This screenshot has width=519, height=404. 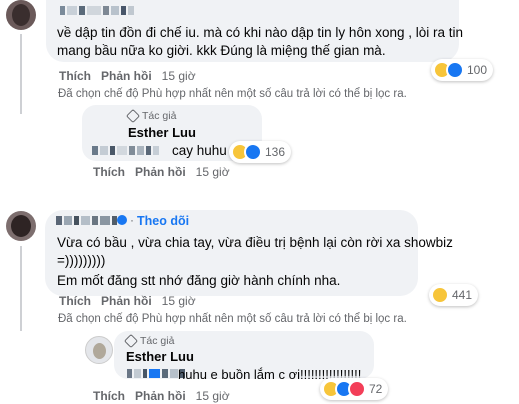 I want to click on reaction-count: 441, so click(x=462, y=295).